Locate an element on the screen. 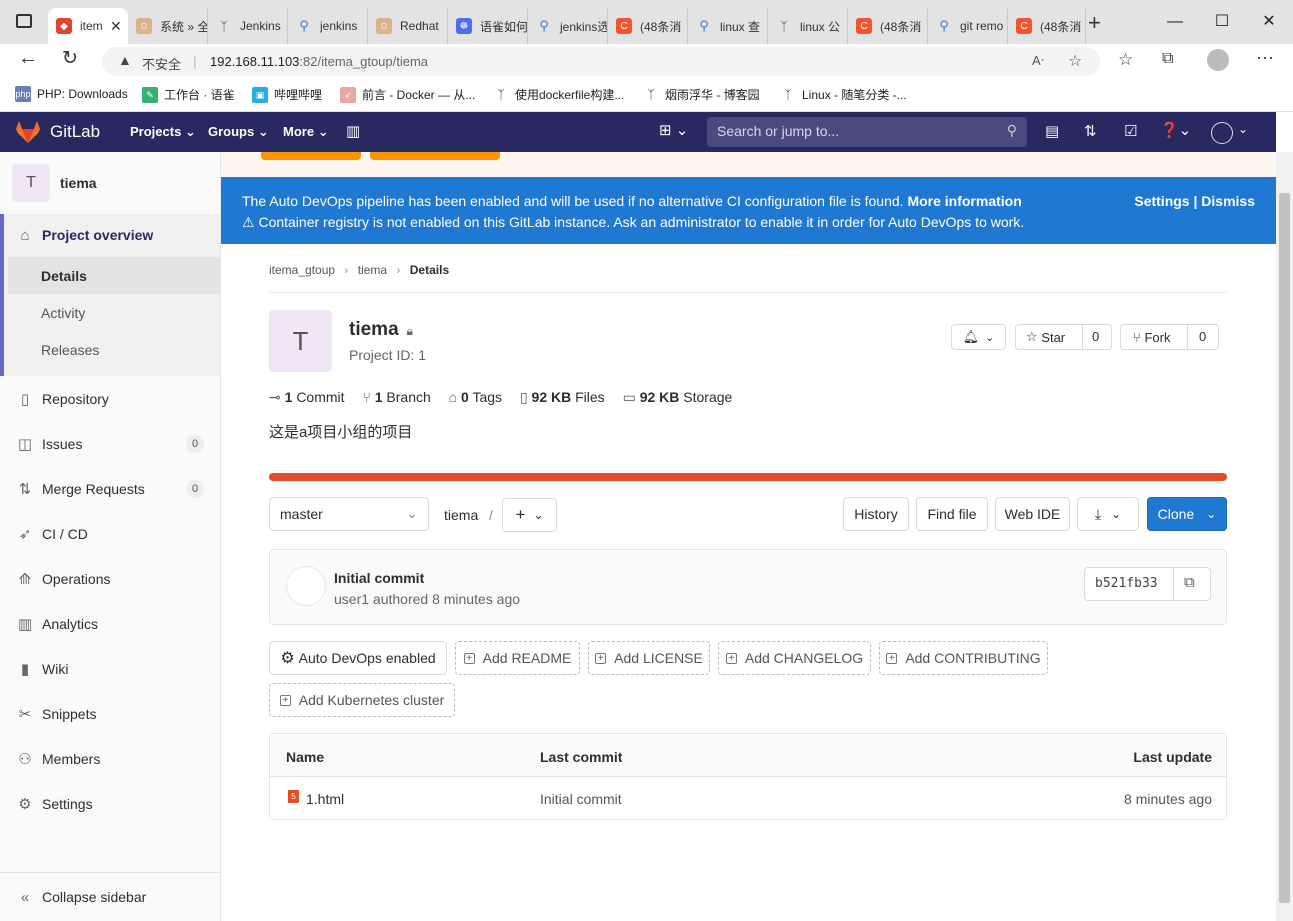 The height and width of the screenshot is (921, 1293). browser-tab: ☺ 系统 » 全 is located at coordinates (168, 26).